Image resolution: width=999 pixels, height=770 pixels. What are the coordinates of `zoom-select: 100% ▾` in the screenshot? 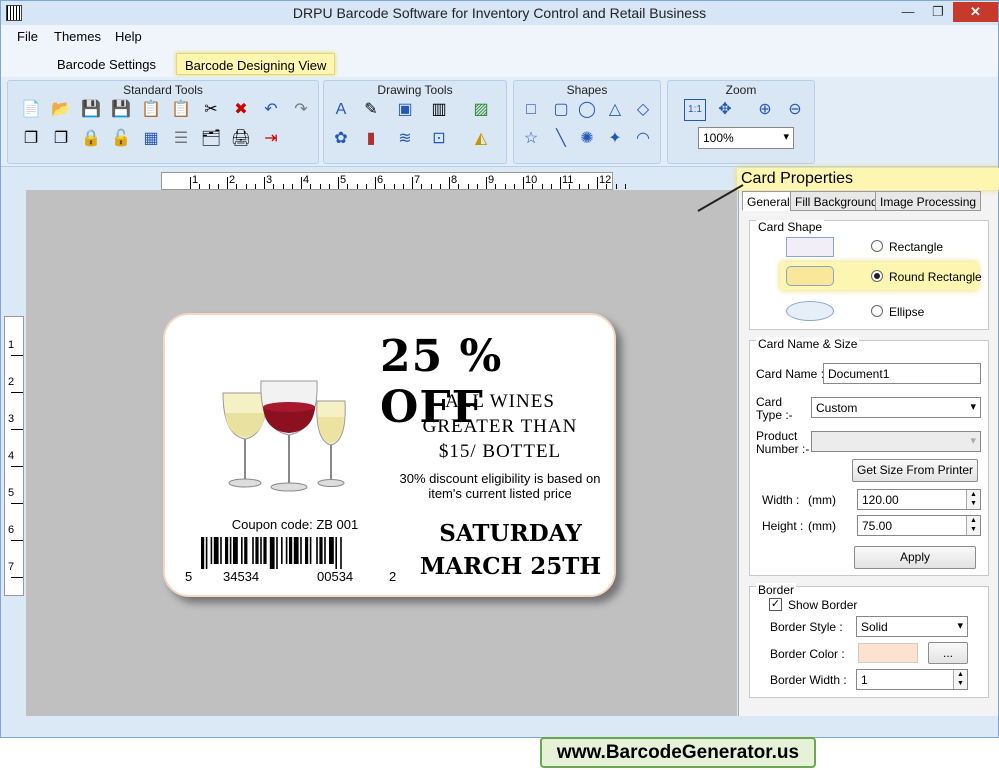 It's located at (746, 138).